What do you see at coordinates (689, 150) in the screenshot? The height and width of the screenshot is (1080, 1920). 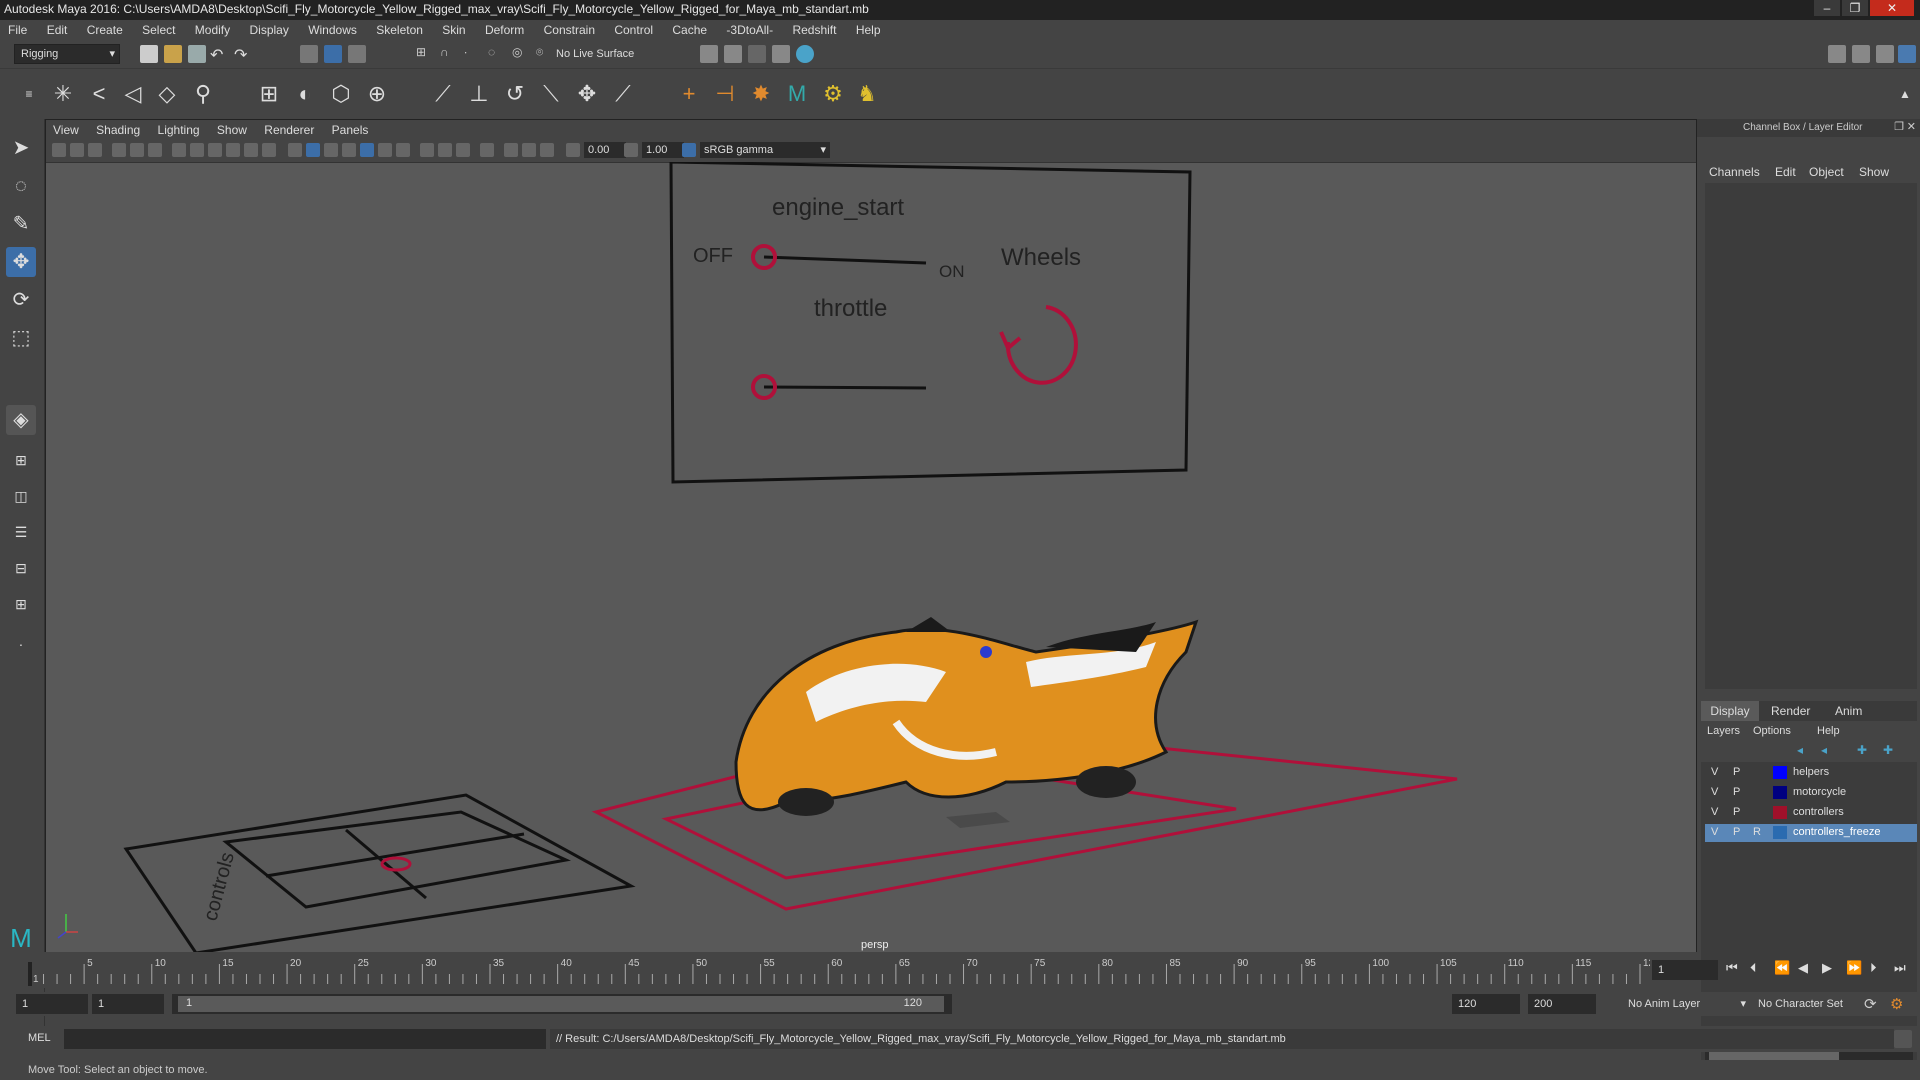 I see `color-management-icon` at bounding box center [689, 150].